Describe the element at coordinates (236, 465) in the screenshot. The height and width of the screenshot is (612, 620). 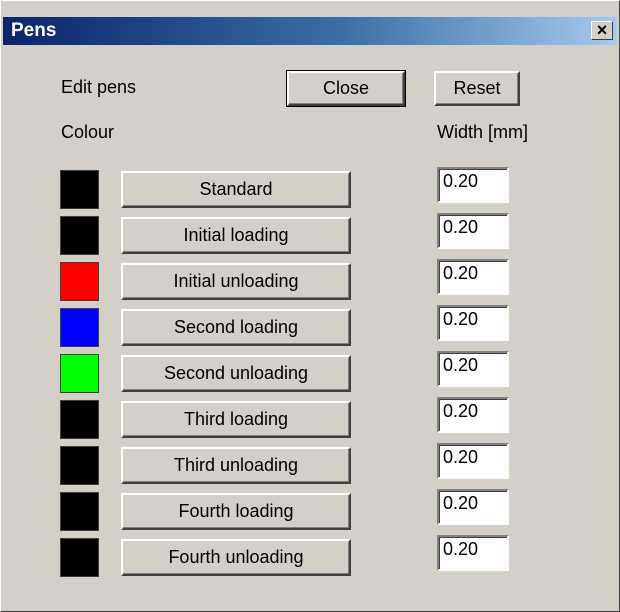
I see `pen-button: Third unloading` at that location.